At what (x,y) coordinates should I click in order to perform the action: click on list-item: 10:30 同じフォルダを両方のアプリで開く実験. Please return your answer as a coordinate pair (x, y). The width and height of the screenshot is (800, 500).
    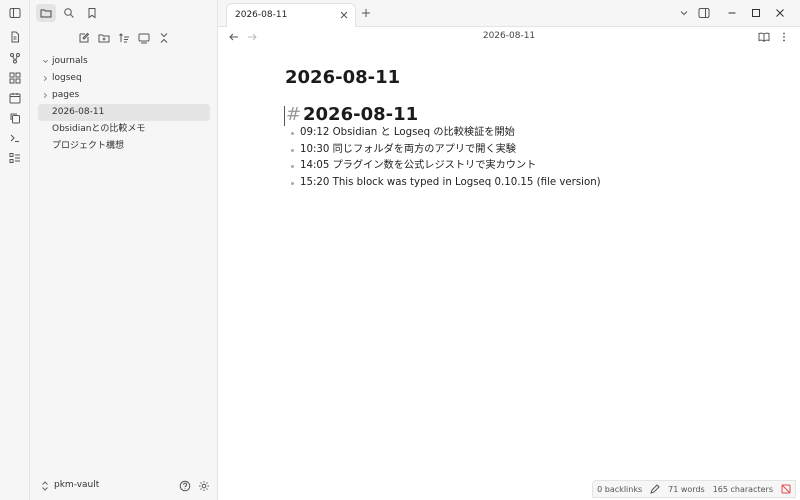
    Looking at the image, I should click on (530, 150).